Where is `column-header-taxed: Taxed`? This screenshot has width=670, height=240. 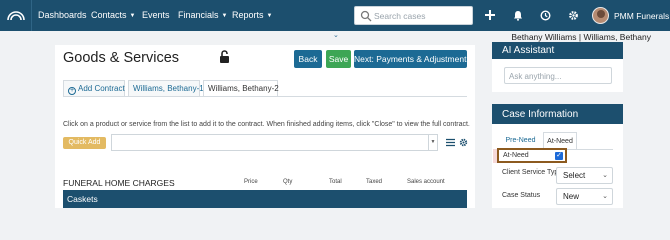 column-header-taxed: Taxed is located at coordinates (374, 182).